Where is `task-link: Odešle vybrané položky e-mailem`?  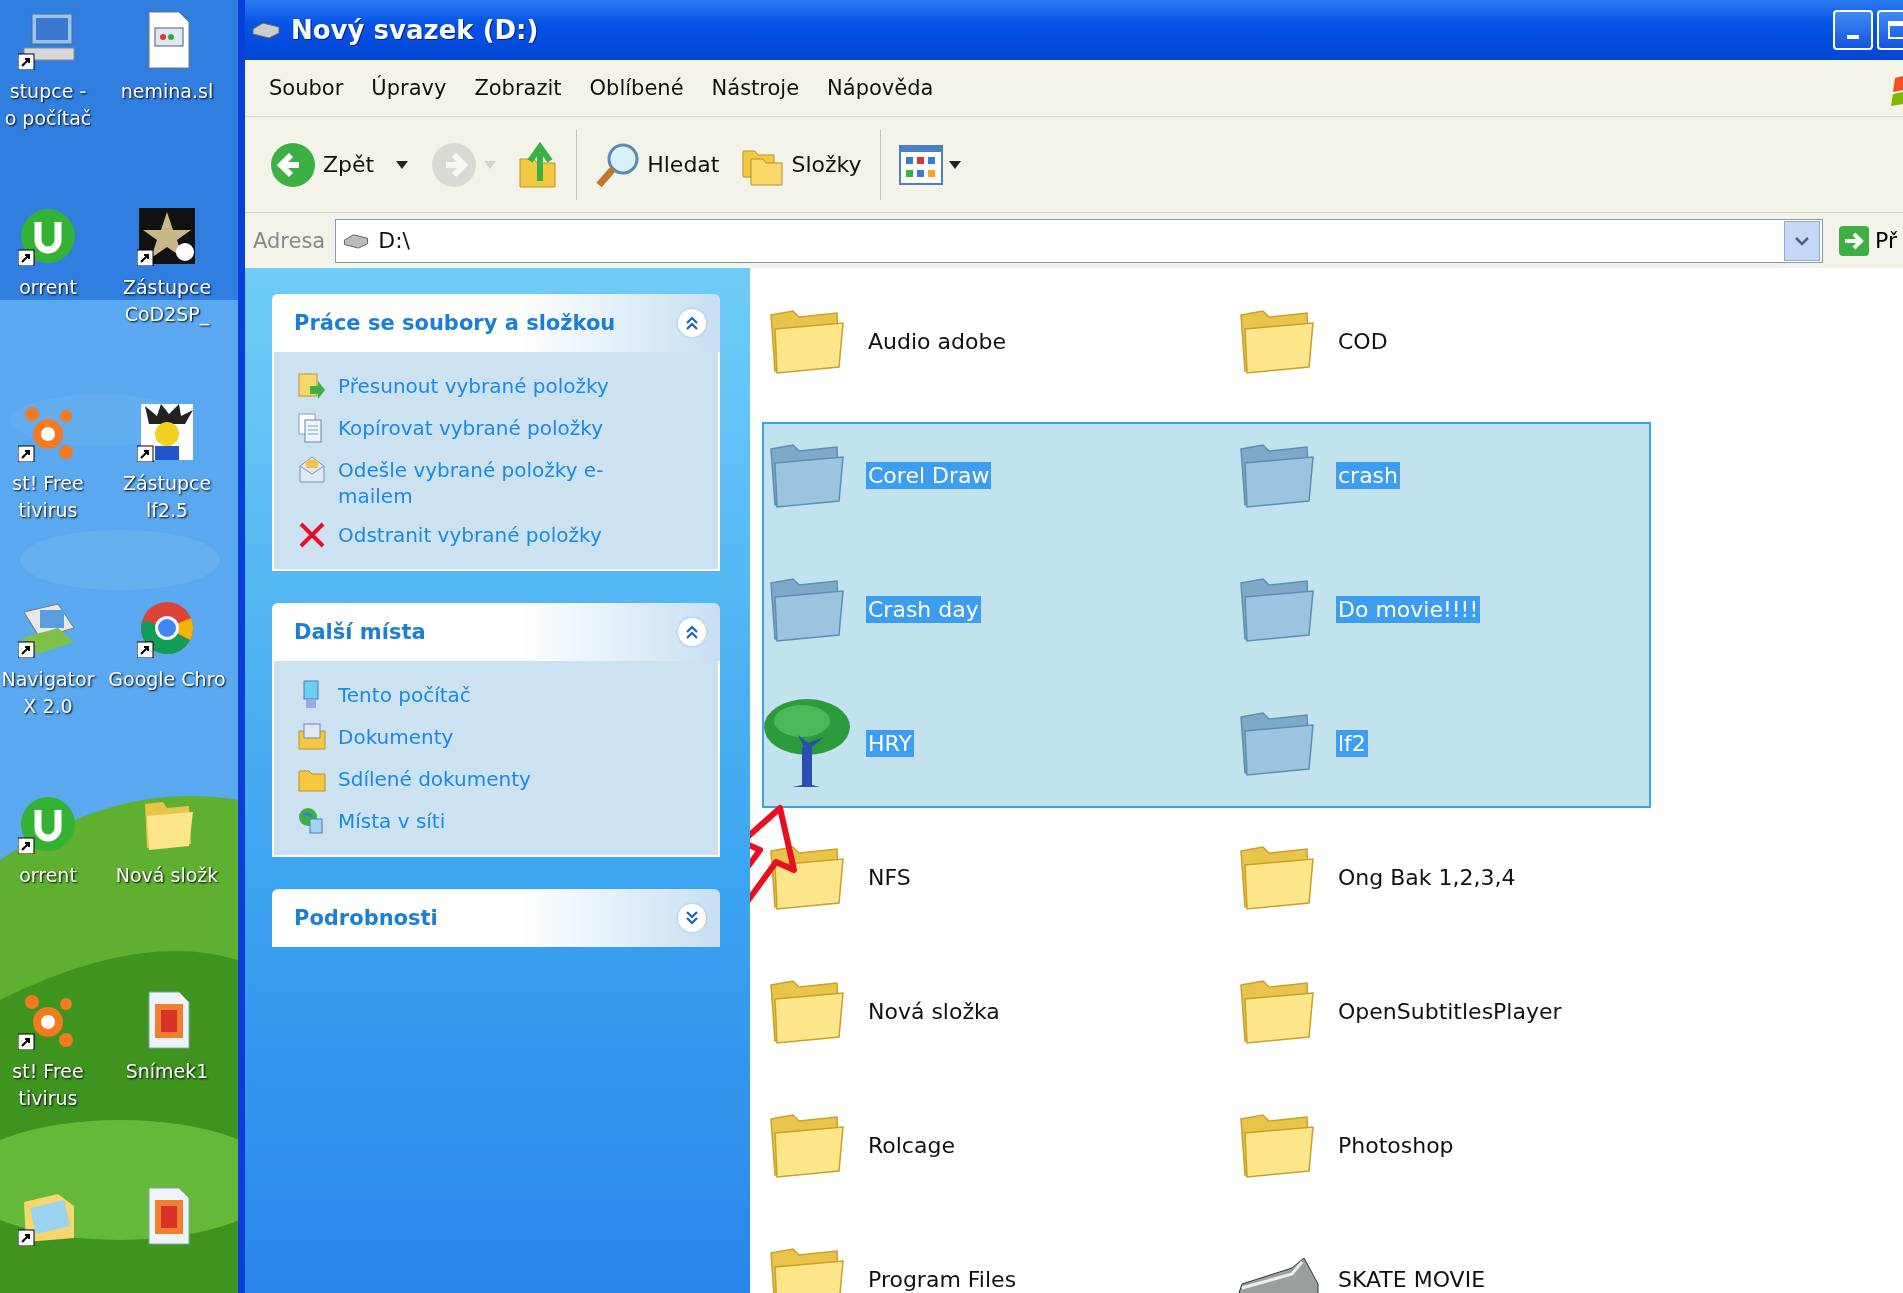 task-link: Odešle vybrané položky e-mailem is located at coordinates (488, 481).